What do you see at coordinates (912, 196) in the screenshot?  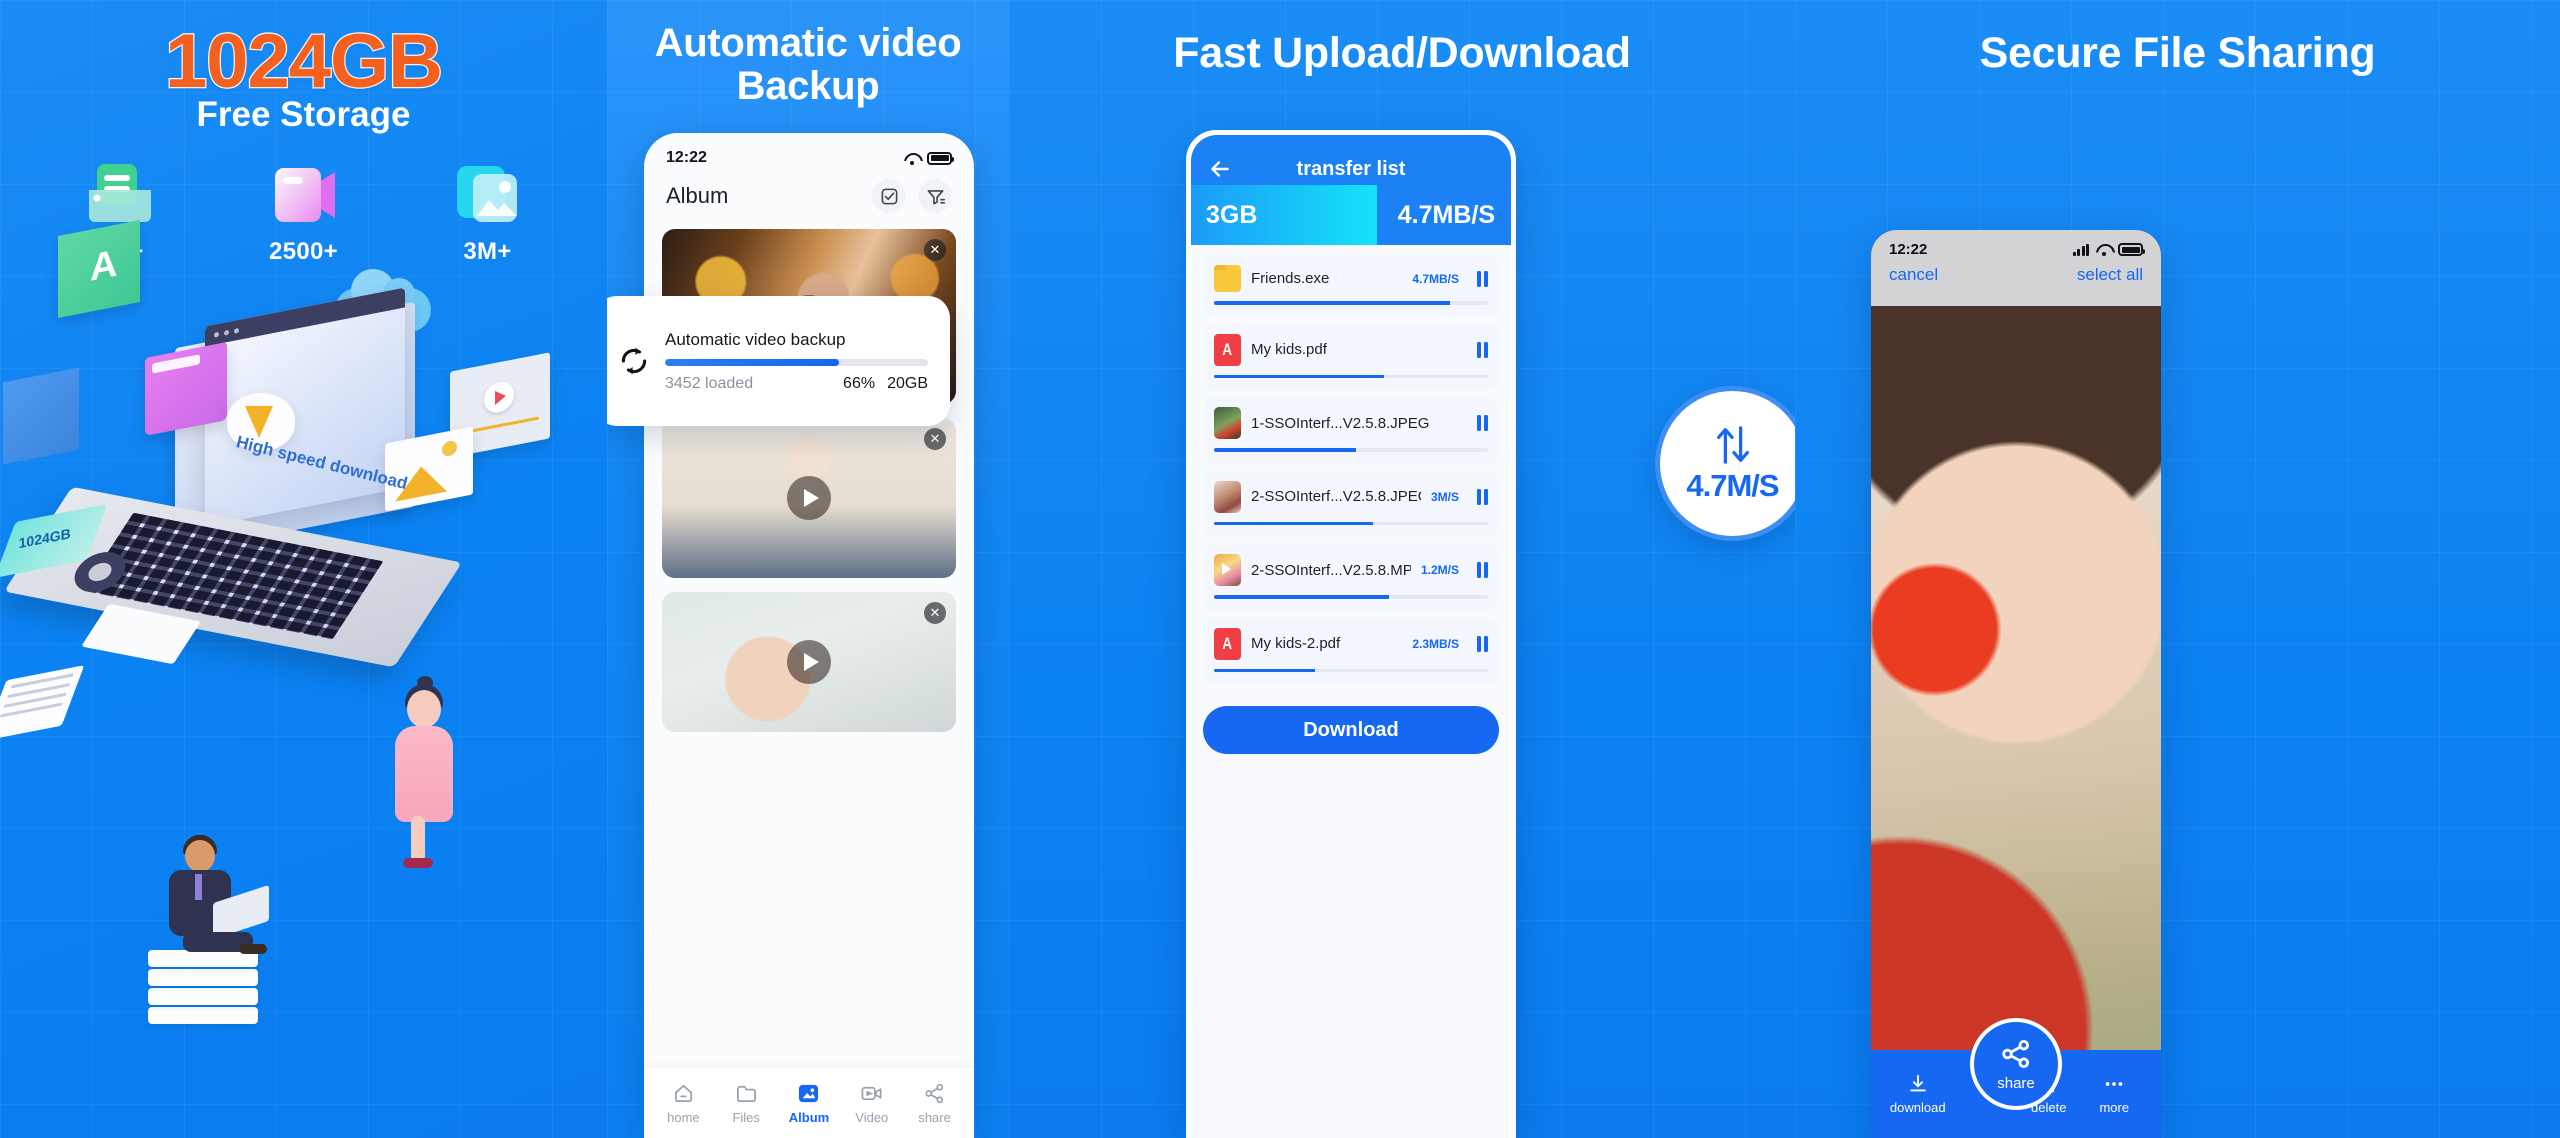 I see `album-actions` at bounding box center [912, 196].